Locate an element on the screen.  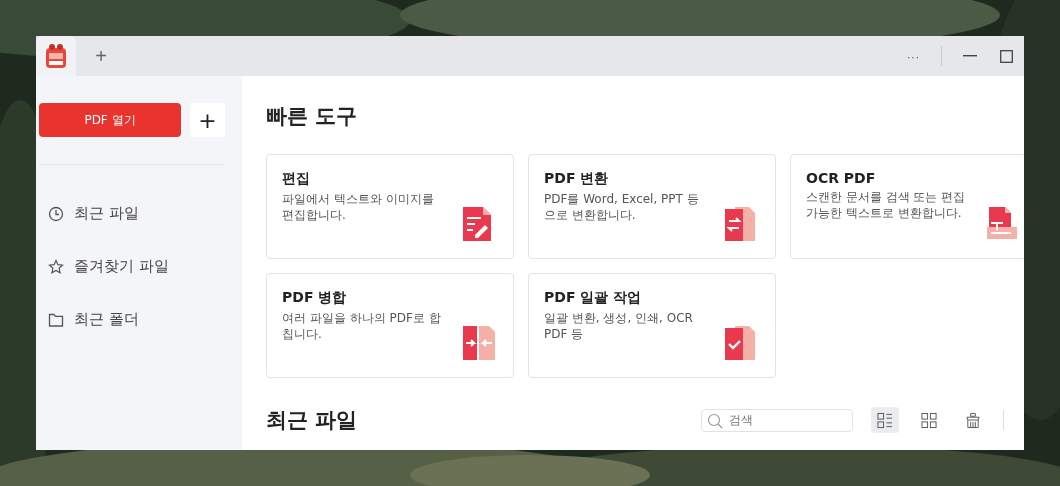
app-logo-icon is located at coordinates (56, 56).